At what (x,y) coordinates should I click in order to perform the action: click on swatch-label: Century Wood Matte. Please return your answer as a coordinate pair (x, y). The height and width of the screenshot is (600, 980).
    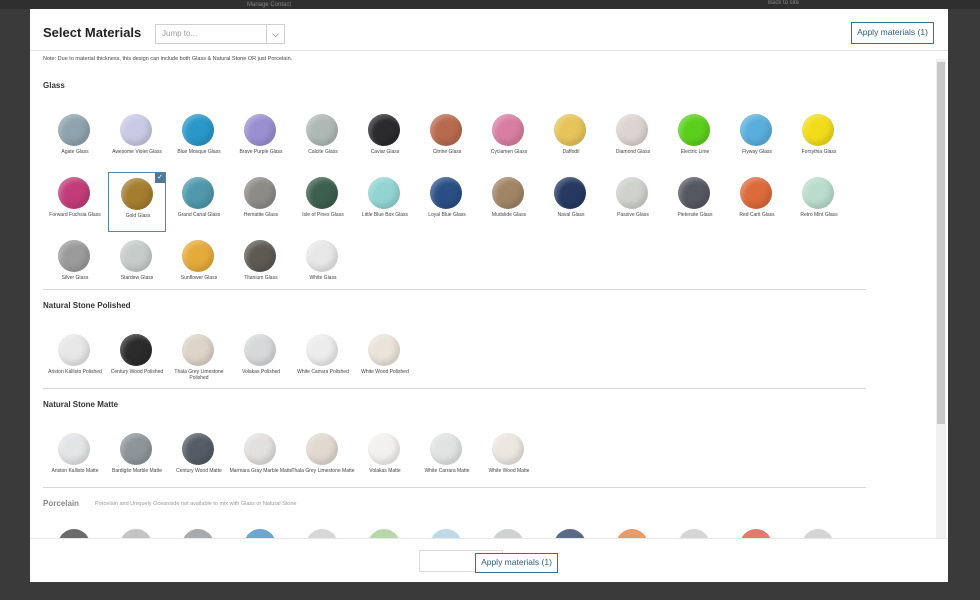
    Looking at the image, I should click on (199, 471).